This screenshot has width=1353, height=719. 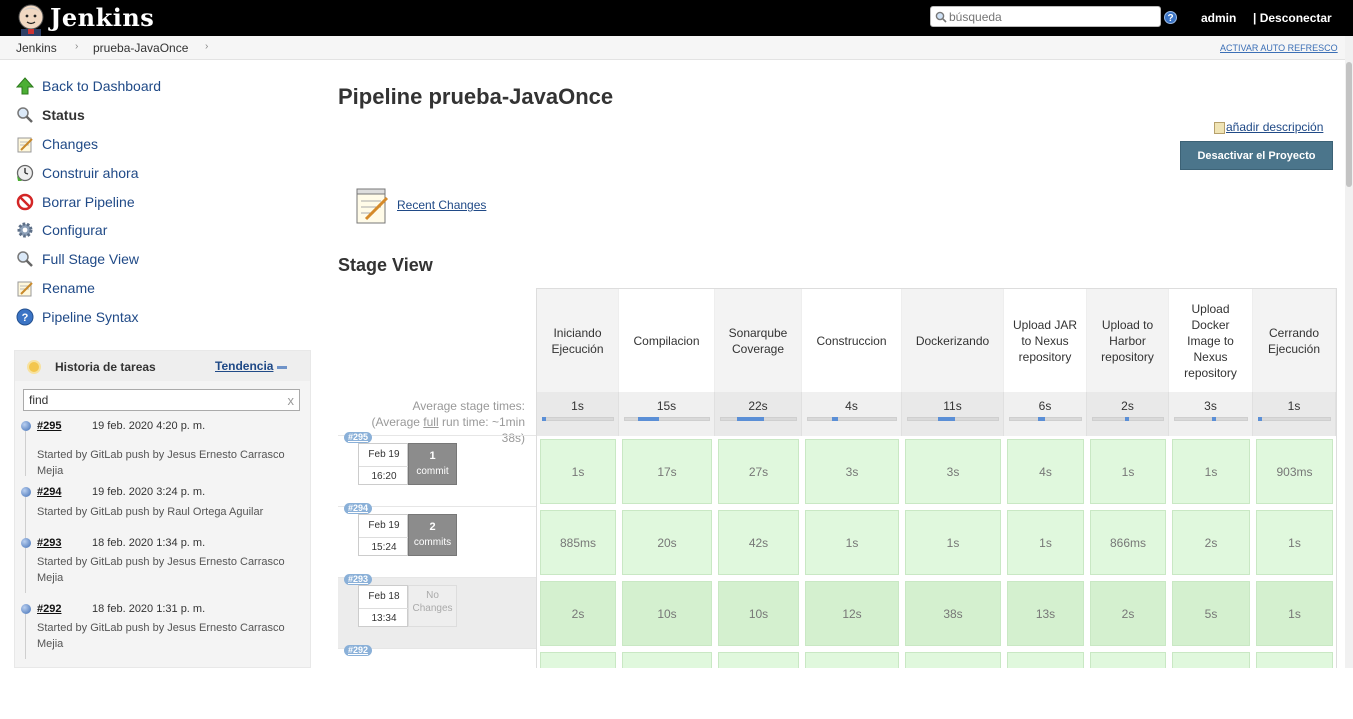 I want to click on changes-count: 1, so click(x=432, y=456).